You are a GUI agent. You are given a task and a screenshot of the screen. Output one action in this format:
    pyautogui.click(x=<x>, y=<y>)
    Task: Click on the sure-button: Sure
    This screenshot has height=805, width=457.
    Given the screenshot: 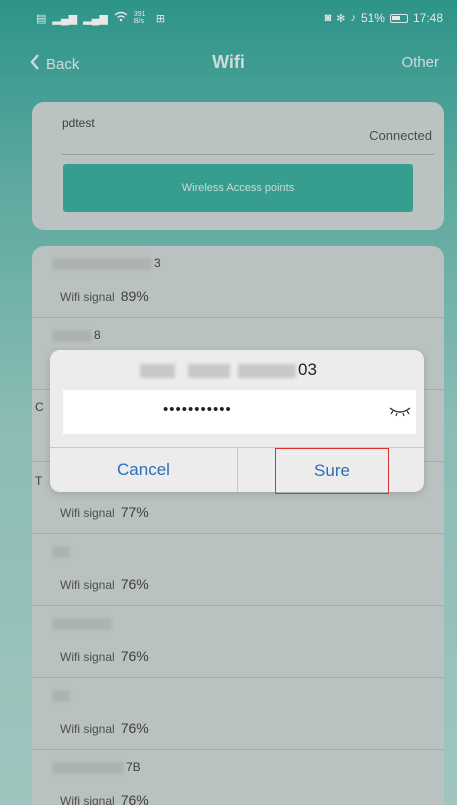 What is the action you would take?
    pyautogui.click(x=332, y=471)
    